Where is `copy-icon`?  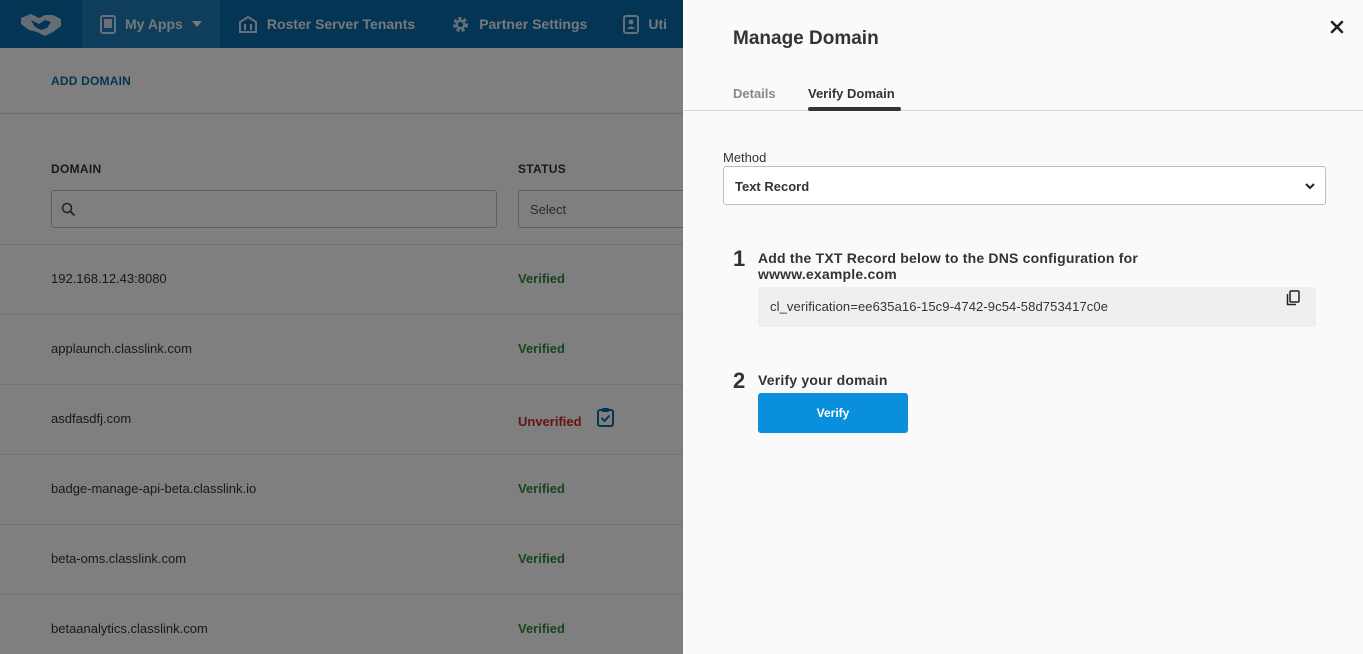
copy-icon is located at coordinates (1293, 298).